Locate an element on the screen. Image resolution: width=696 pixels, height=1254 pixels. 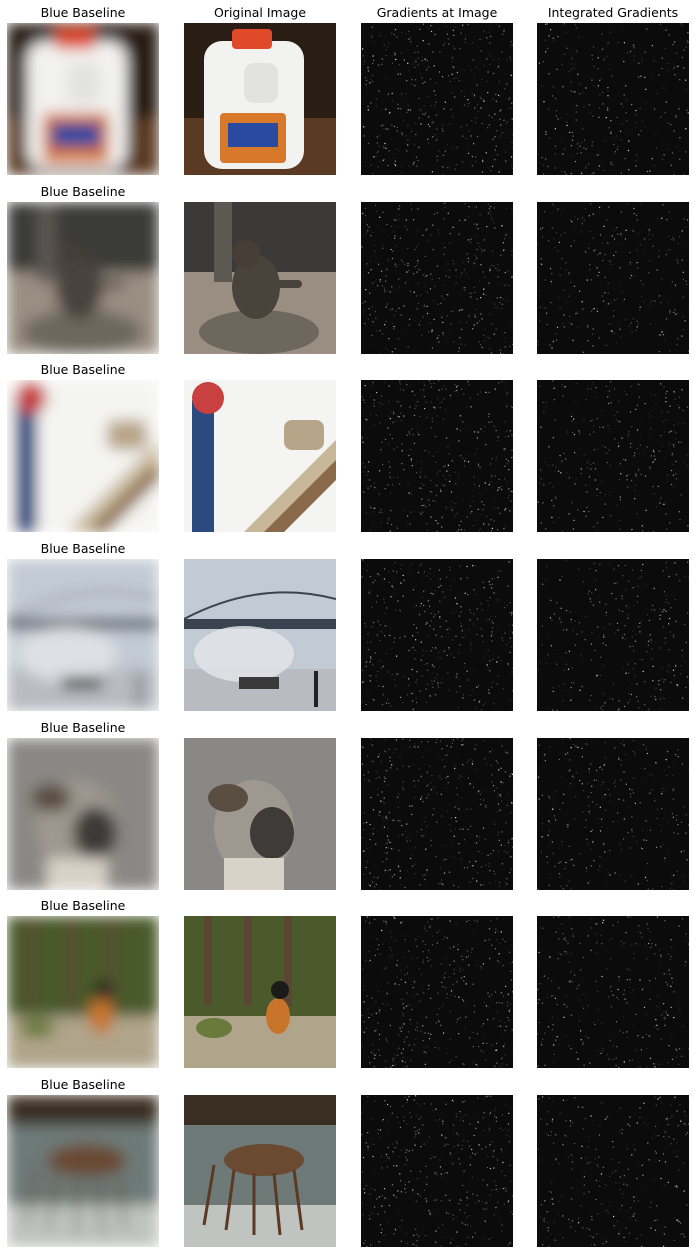
column-title-3: Integrated Gradients is located at coordinates (613, 12).